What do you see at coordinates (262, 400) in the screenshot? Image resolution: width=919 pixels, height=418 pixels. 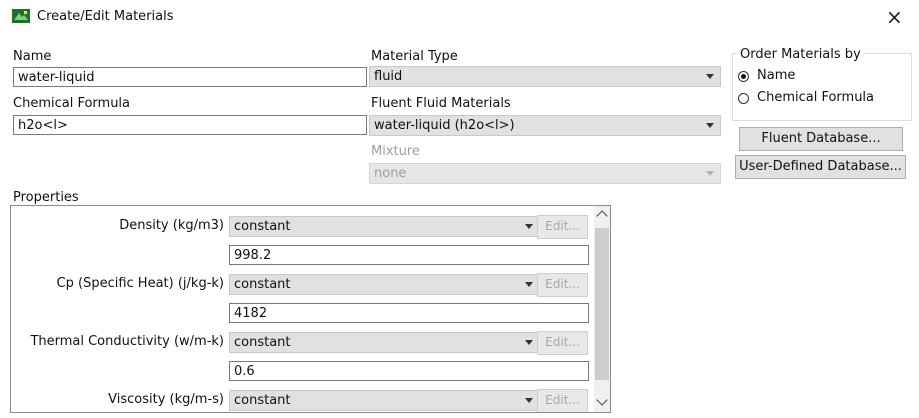 I see `viscosity-method-value: constant` at bounding box center [262, 400].